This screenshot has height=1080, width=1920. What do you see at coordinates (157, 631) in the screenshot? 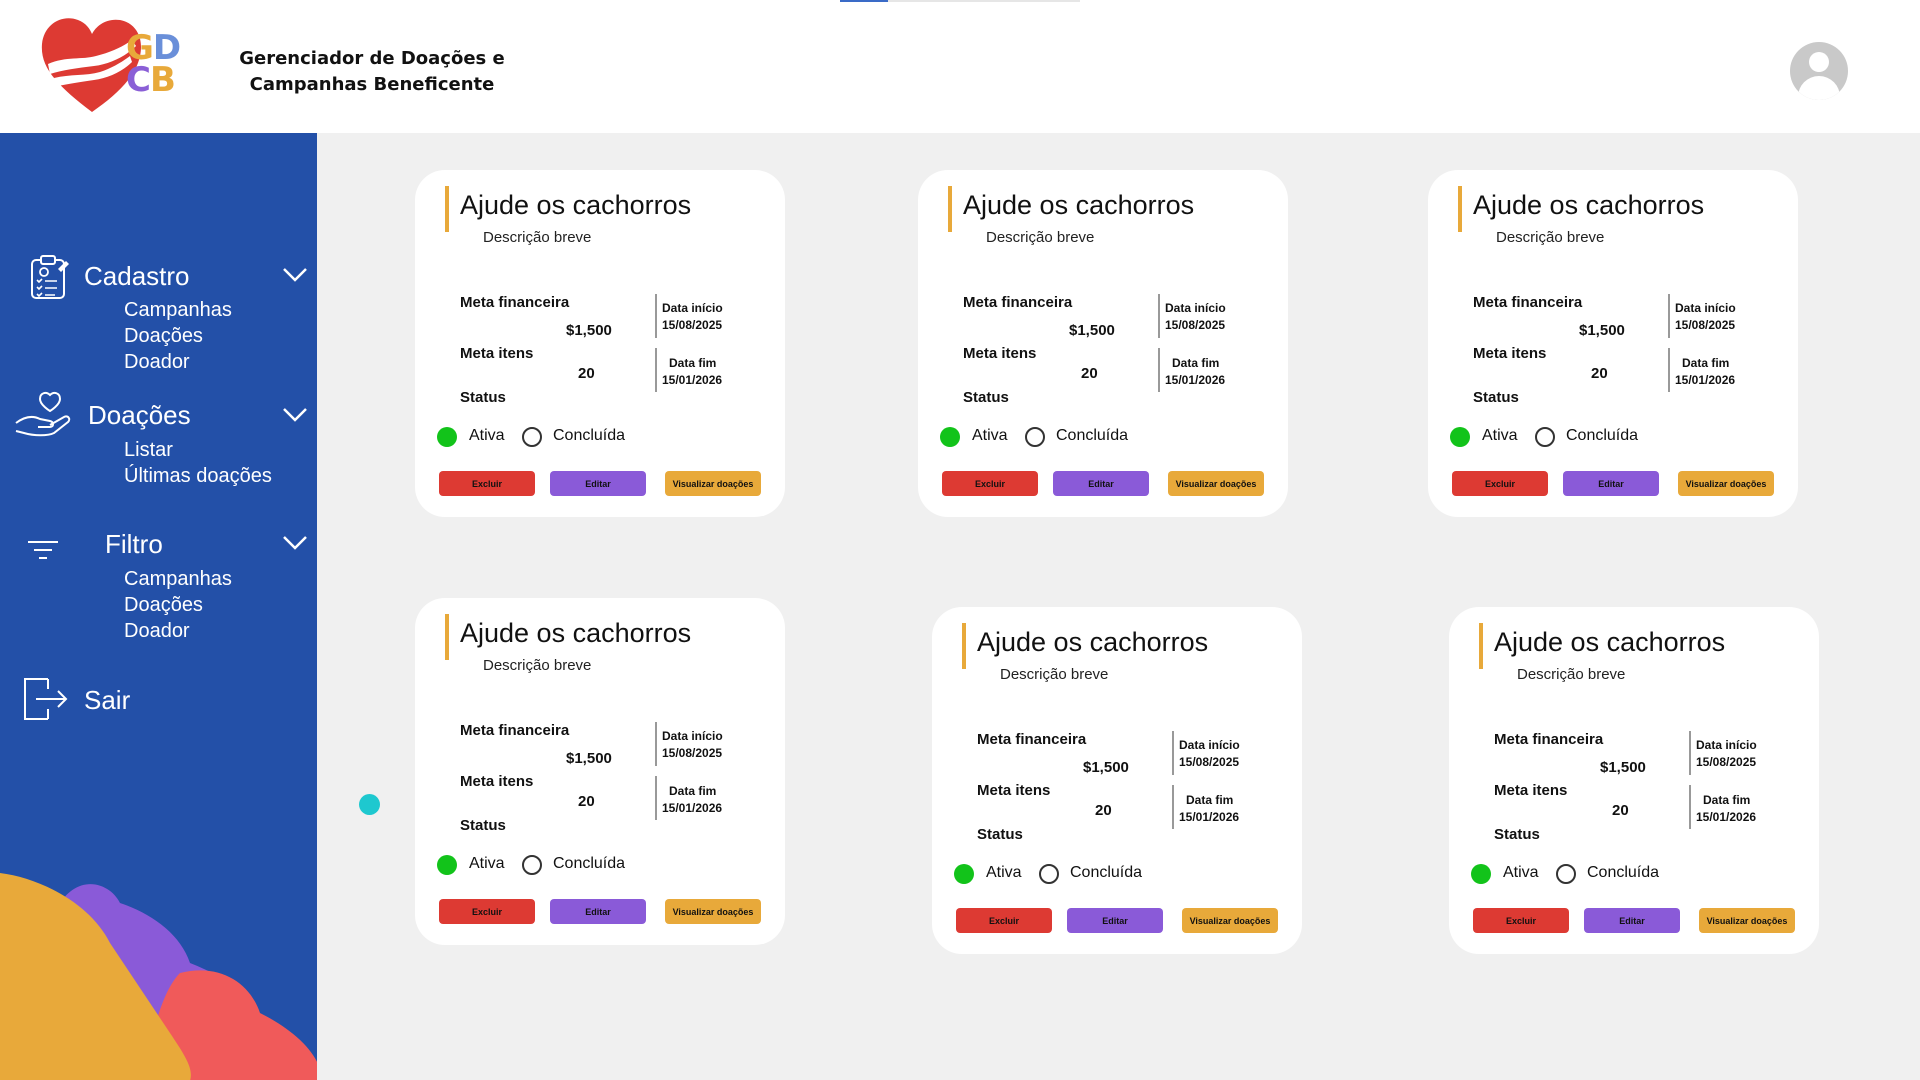
I see `nav-filtro-doador: Doador` at bounding box center [157, 631].